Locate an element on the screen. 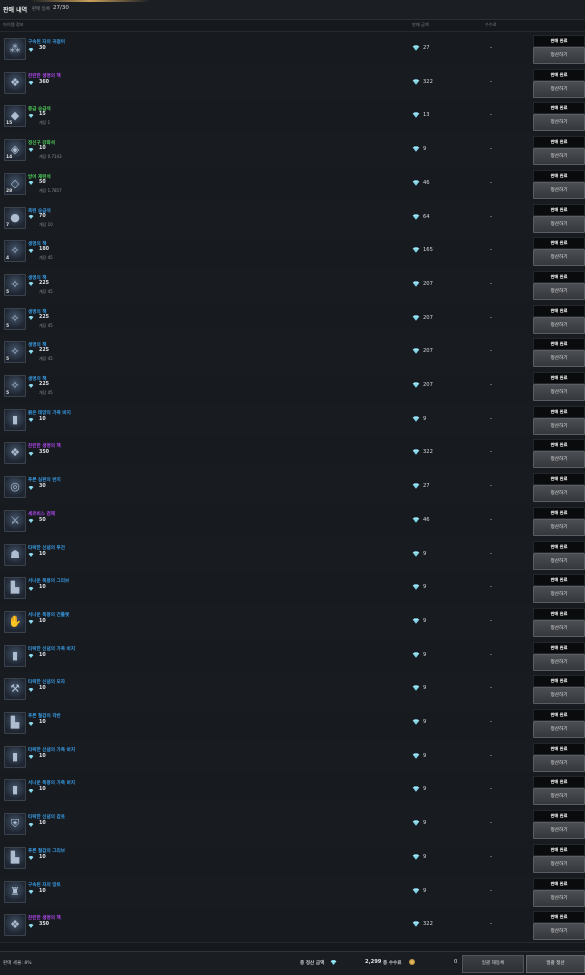 This screenshot has height=975, width=585. item-name: 서나운 폭풍의 건틀렛 is located at coordinates (48, 615).